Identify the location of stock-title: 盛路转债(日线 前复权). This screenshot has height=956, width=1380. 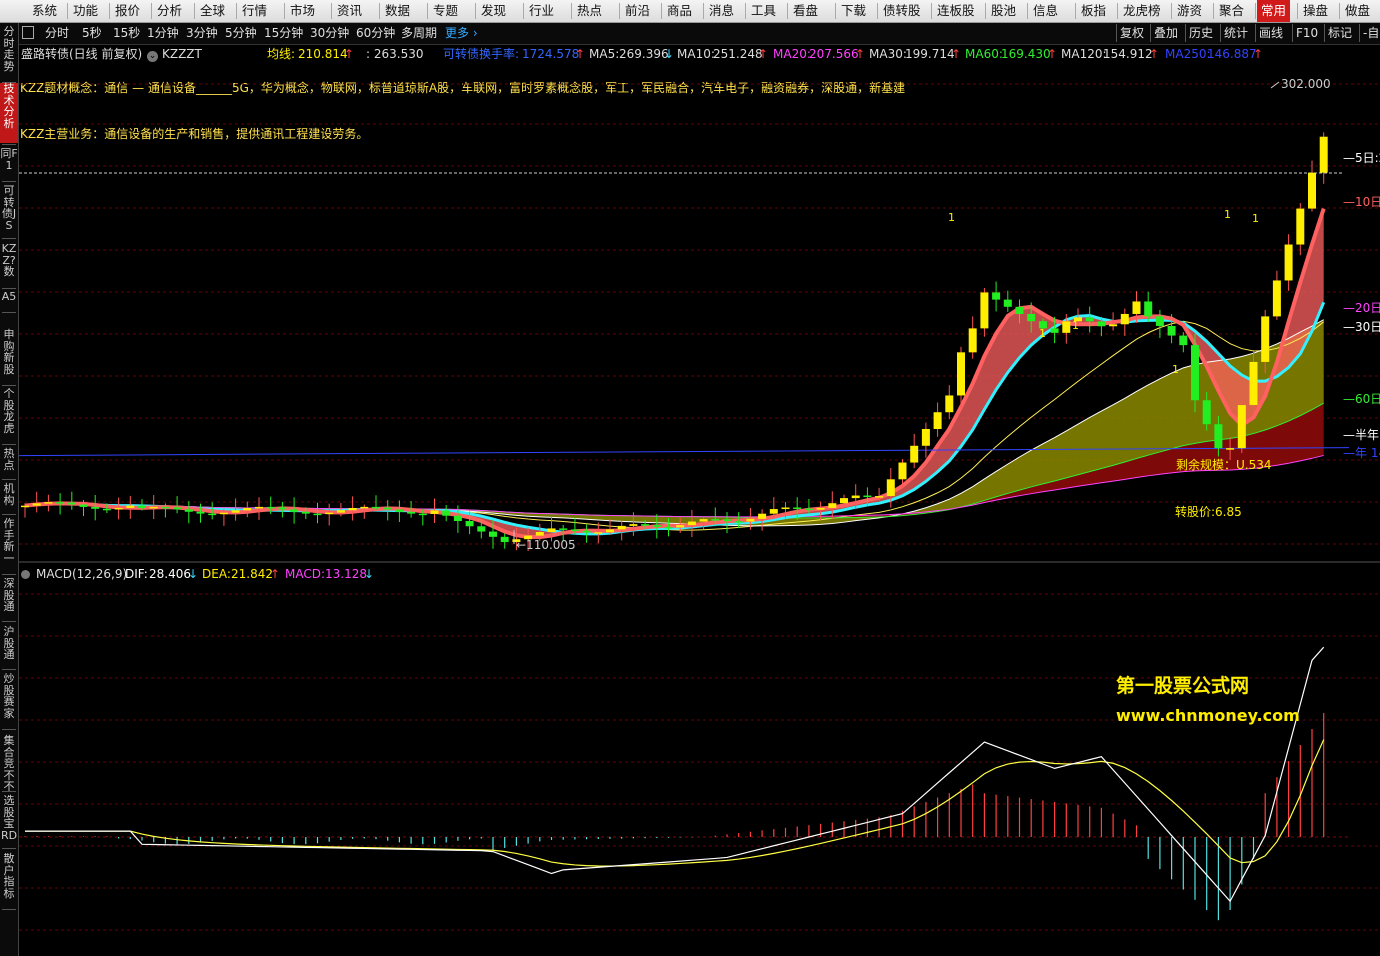
(81, 54).